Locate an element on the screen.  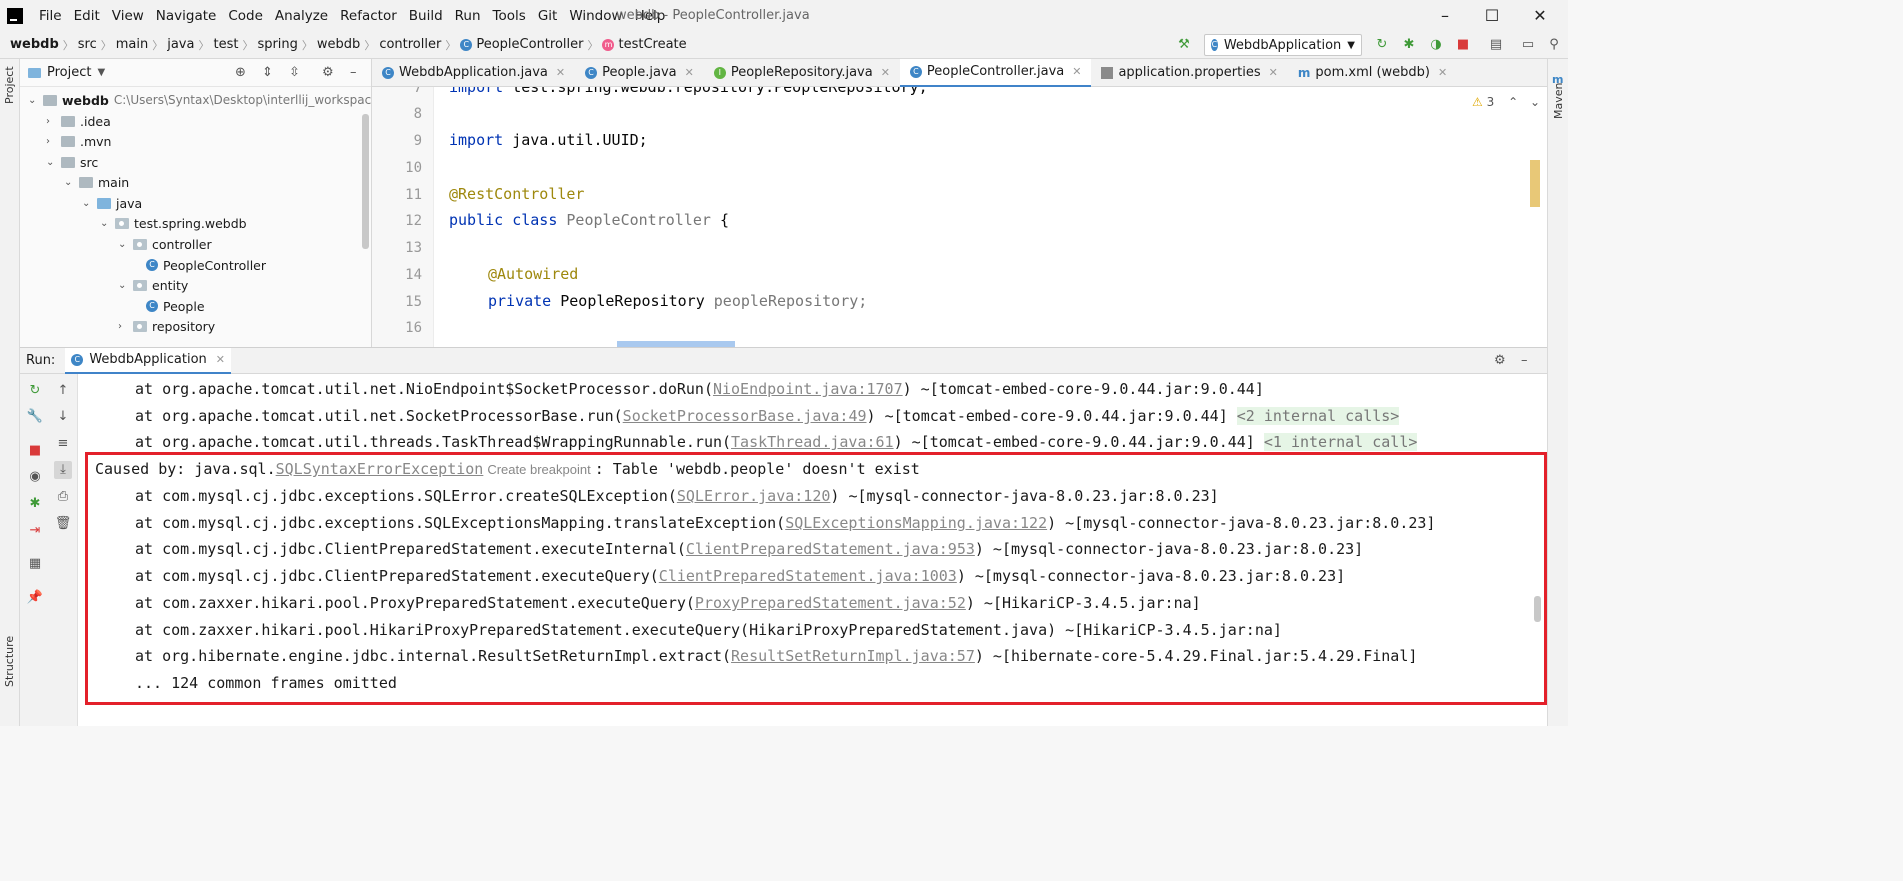
exception-link: SQLSyntaxErrorException is located at coordinates (380, 469).